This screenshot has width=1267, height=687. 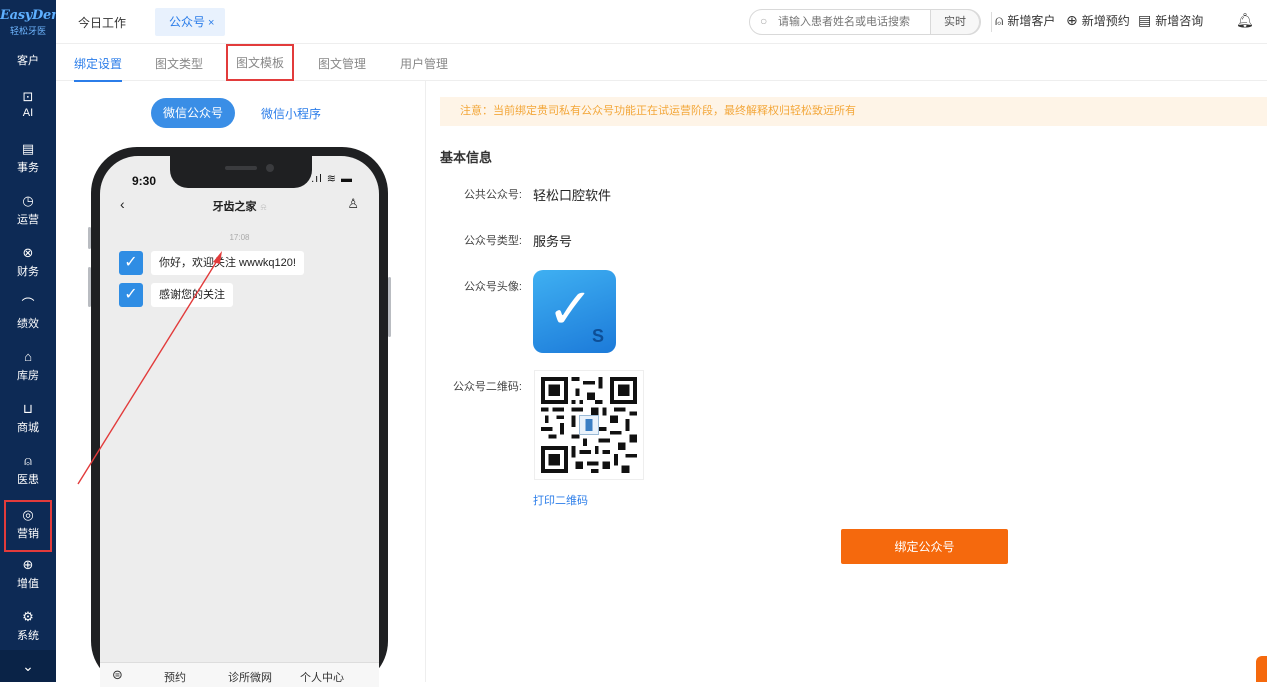 What do you see at coordinates (28, 220) in the screenshot?
I see `sidebar-item-label: 运营` at bounding box center [28, 220].